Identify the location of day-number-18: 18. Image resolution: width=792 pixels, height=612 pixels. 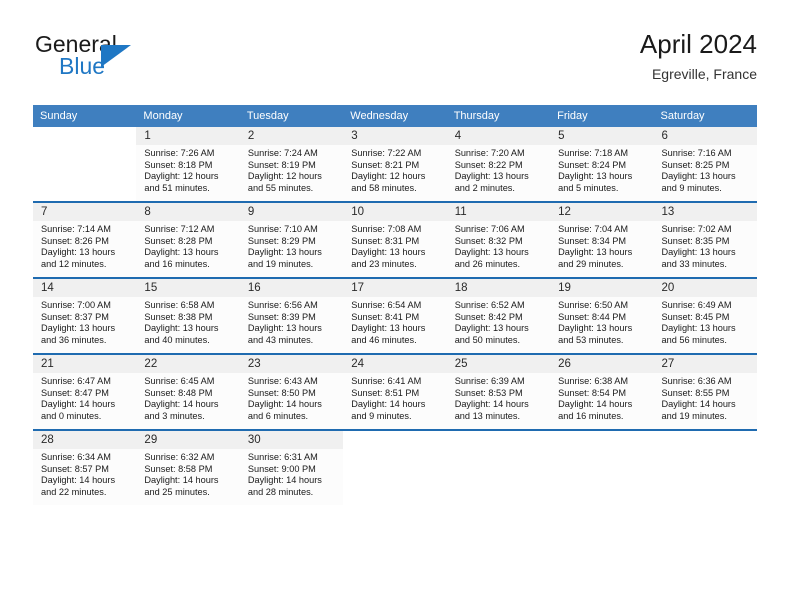
(498, 288).